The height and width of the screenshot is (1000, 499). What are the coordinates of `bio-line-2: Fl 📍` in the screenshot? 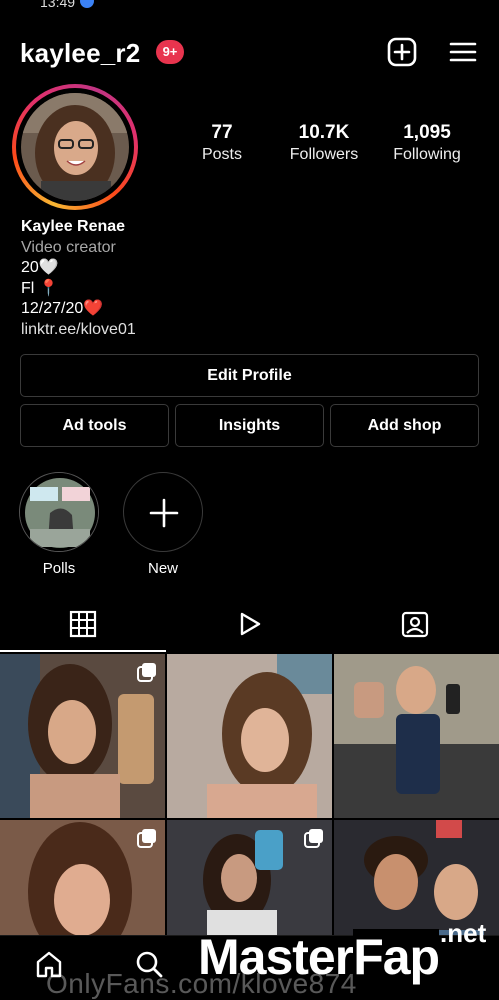 It's located at (40, 288).